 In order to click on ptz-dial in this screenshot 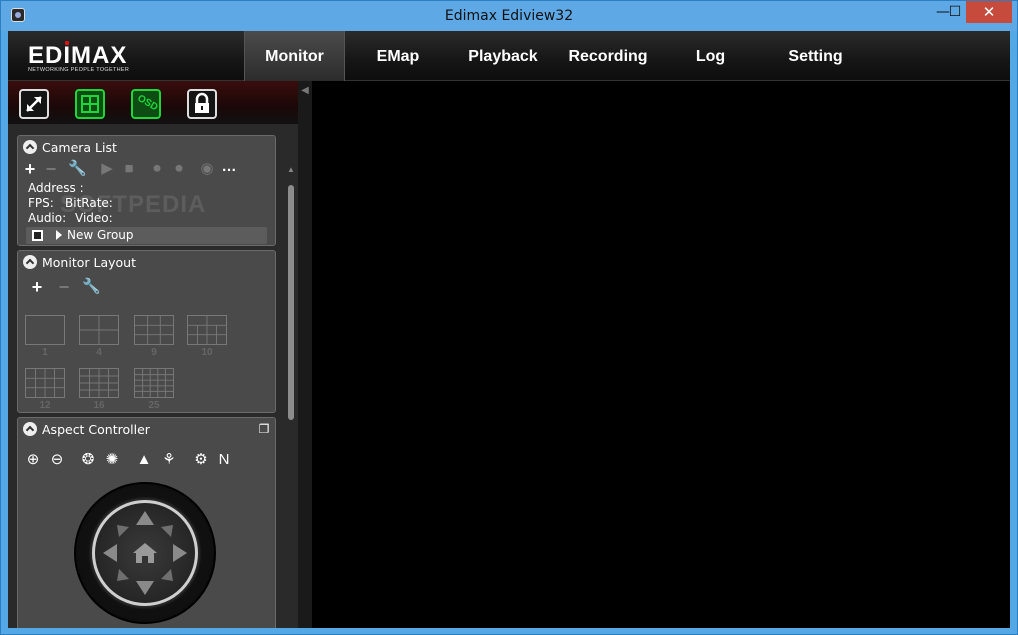, I will do `click(145, 553)`.